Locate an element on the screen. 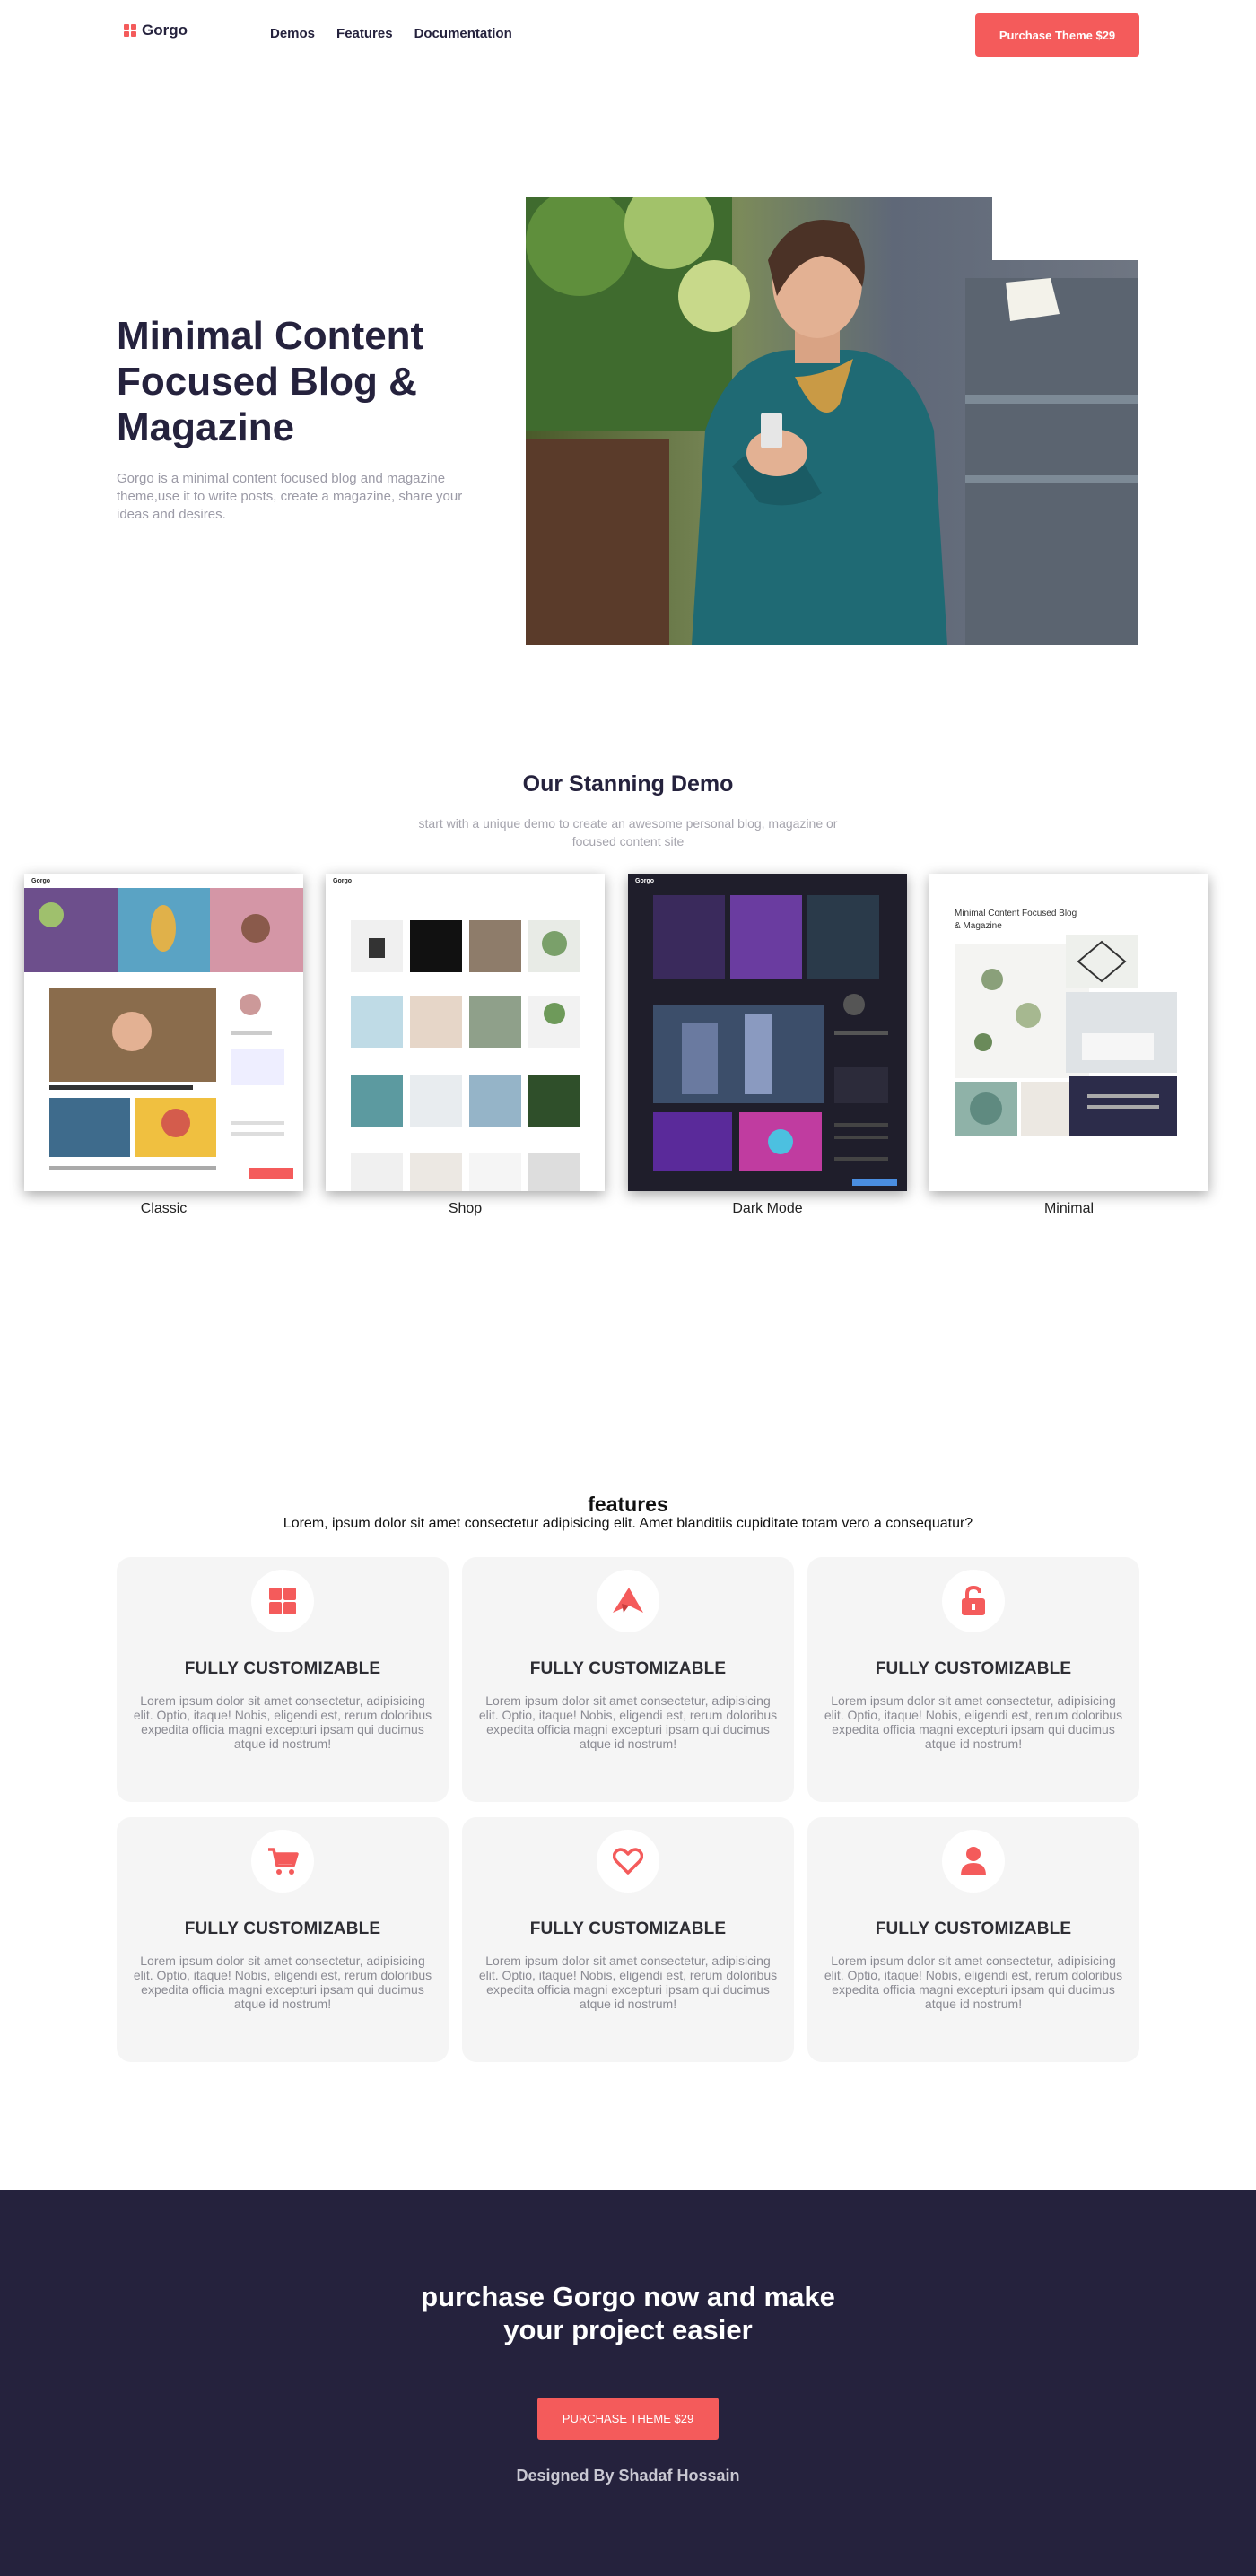 The image size is (1256, 2576). paper-plane-icon is located at coordinates (628, 1601).